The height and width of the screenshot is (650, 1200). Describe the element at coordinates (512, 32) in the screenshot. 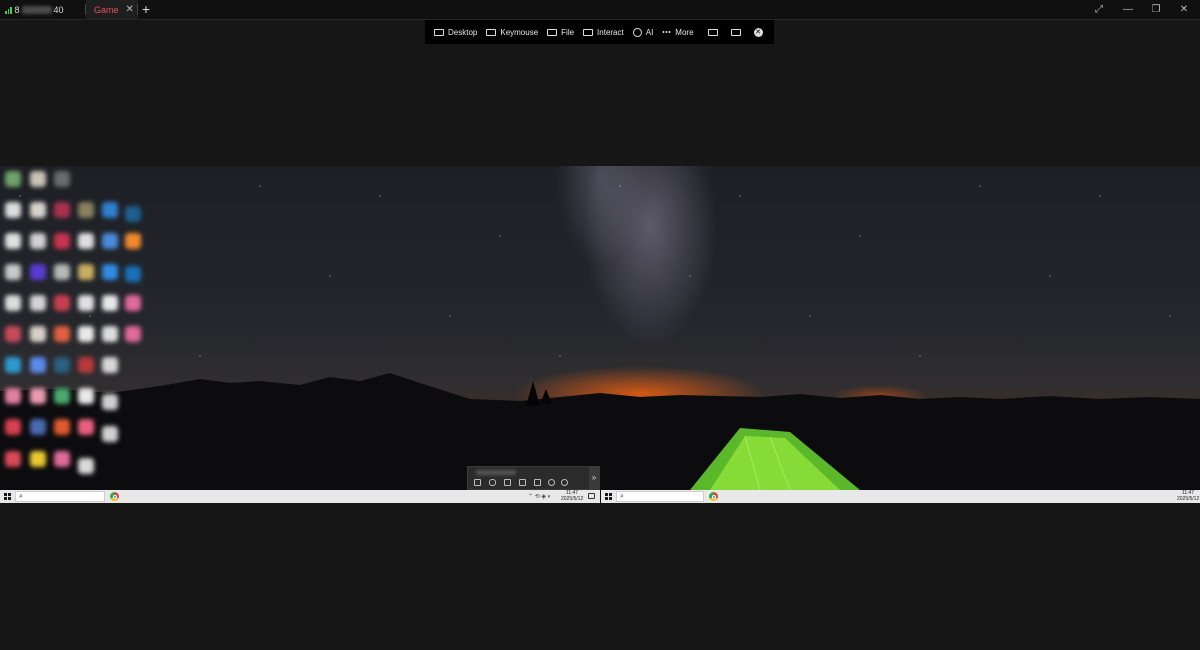

I see `toolbar-keymouse-button: Keymouse` at that location.